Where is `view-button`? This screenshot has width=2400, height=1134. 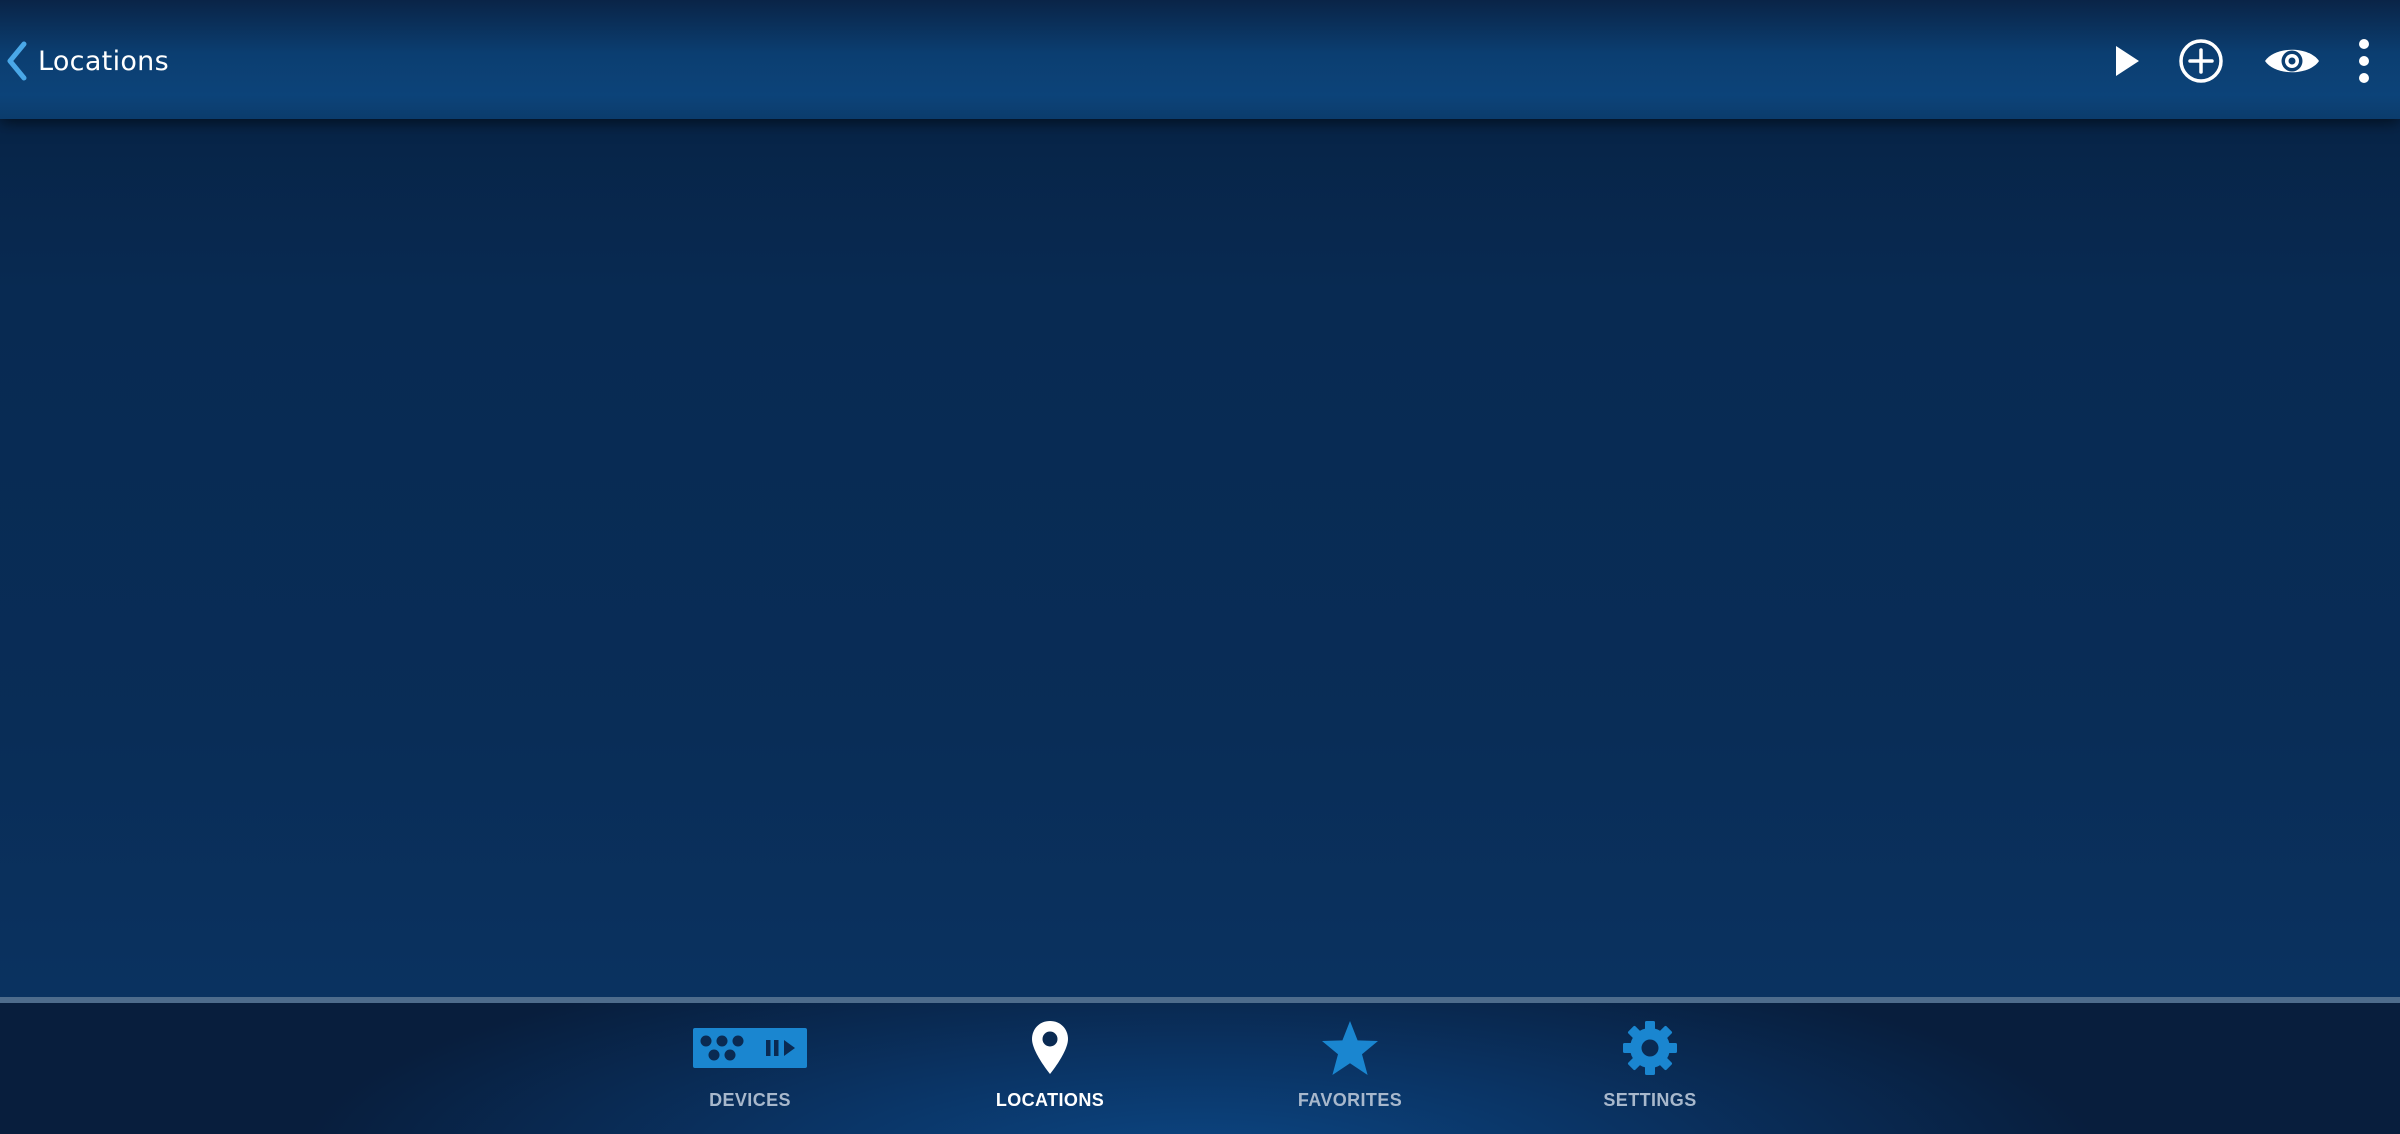
view-button is located at coordinates (2292, 61).